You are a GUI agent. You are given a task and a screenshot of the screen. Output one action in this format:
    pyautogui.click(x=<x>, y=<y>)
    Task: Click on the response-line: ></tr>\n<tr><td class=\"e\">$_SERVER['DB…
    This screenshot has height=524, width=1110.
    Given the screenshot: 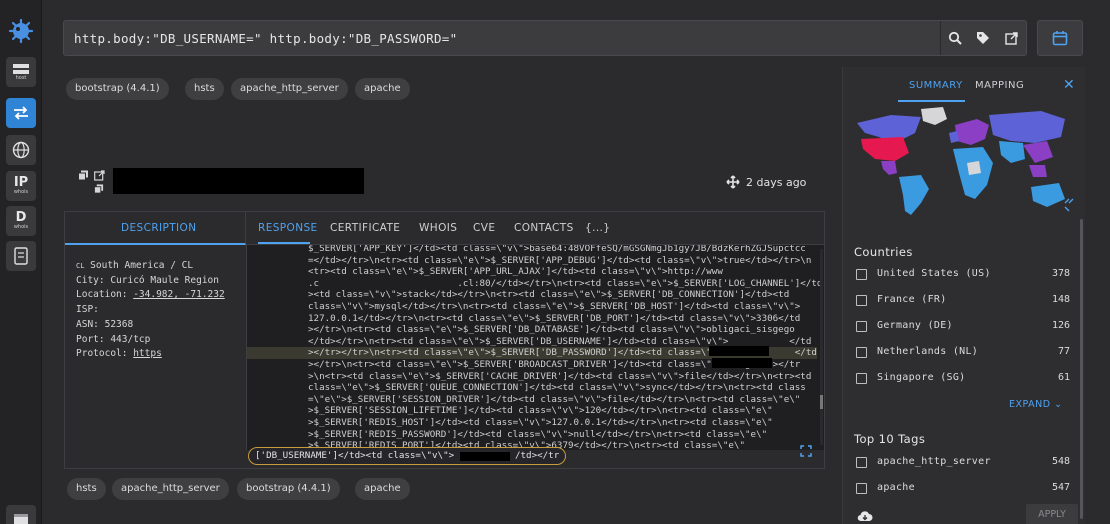 What is the action you would take?
    pyautogui.click(x=551, y=330)
    